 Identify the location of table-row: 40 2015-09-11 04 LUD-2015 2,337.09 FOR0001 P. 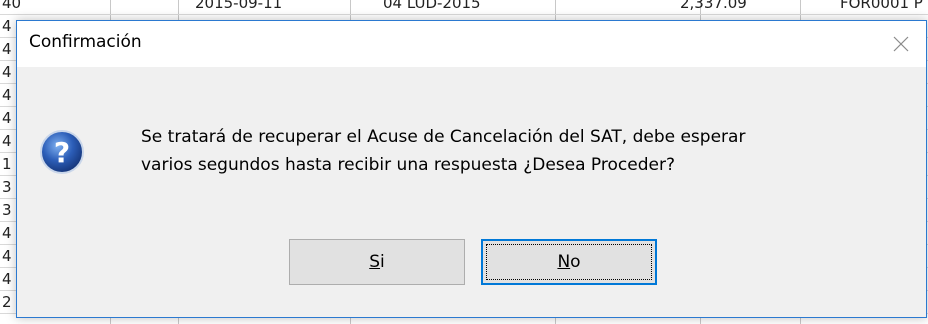
(464, 7).